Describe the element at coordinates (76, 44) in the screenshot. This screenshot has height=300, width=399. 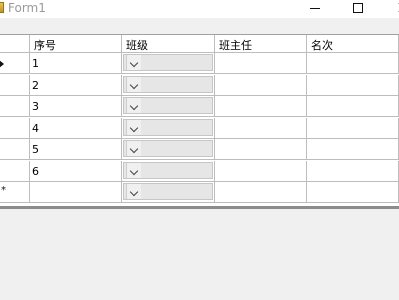
I see `column-header-seq: 序号` at that location.